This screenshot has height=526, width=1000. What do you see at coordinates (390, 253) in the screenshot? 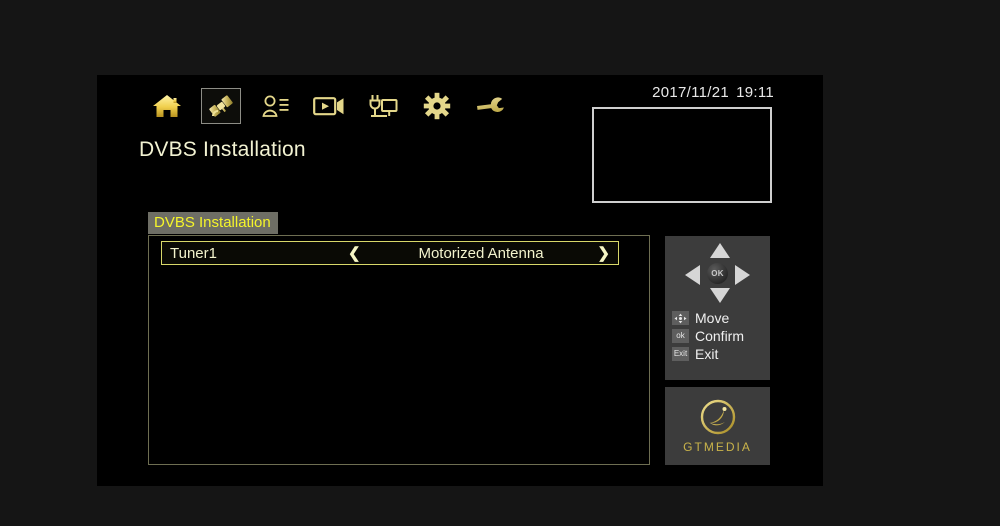
I see `list-row-tuner1: Tuner1 ❮ Motorized Antenna ❯` at bounding box center [390, 253].